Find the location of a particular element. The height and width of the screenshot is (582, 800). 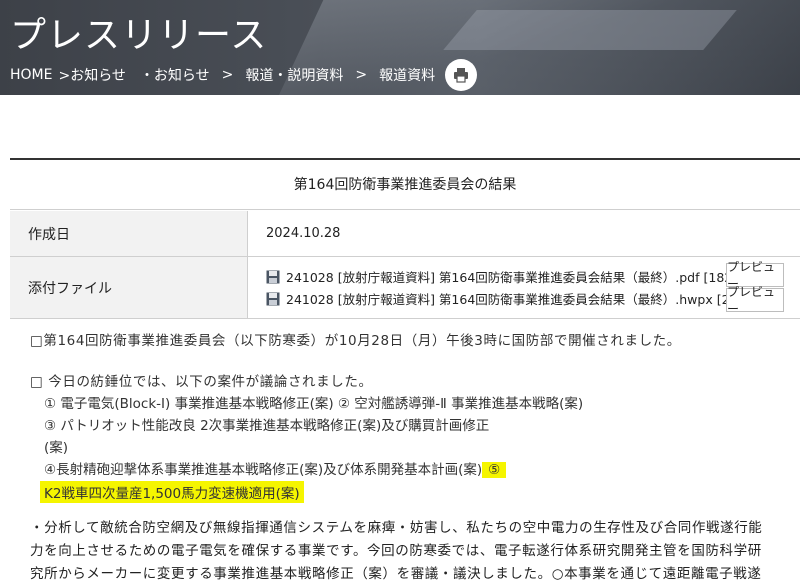

breadcrumb-notices-sub: ・お知らせ is located at coordinates (175, 75).